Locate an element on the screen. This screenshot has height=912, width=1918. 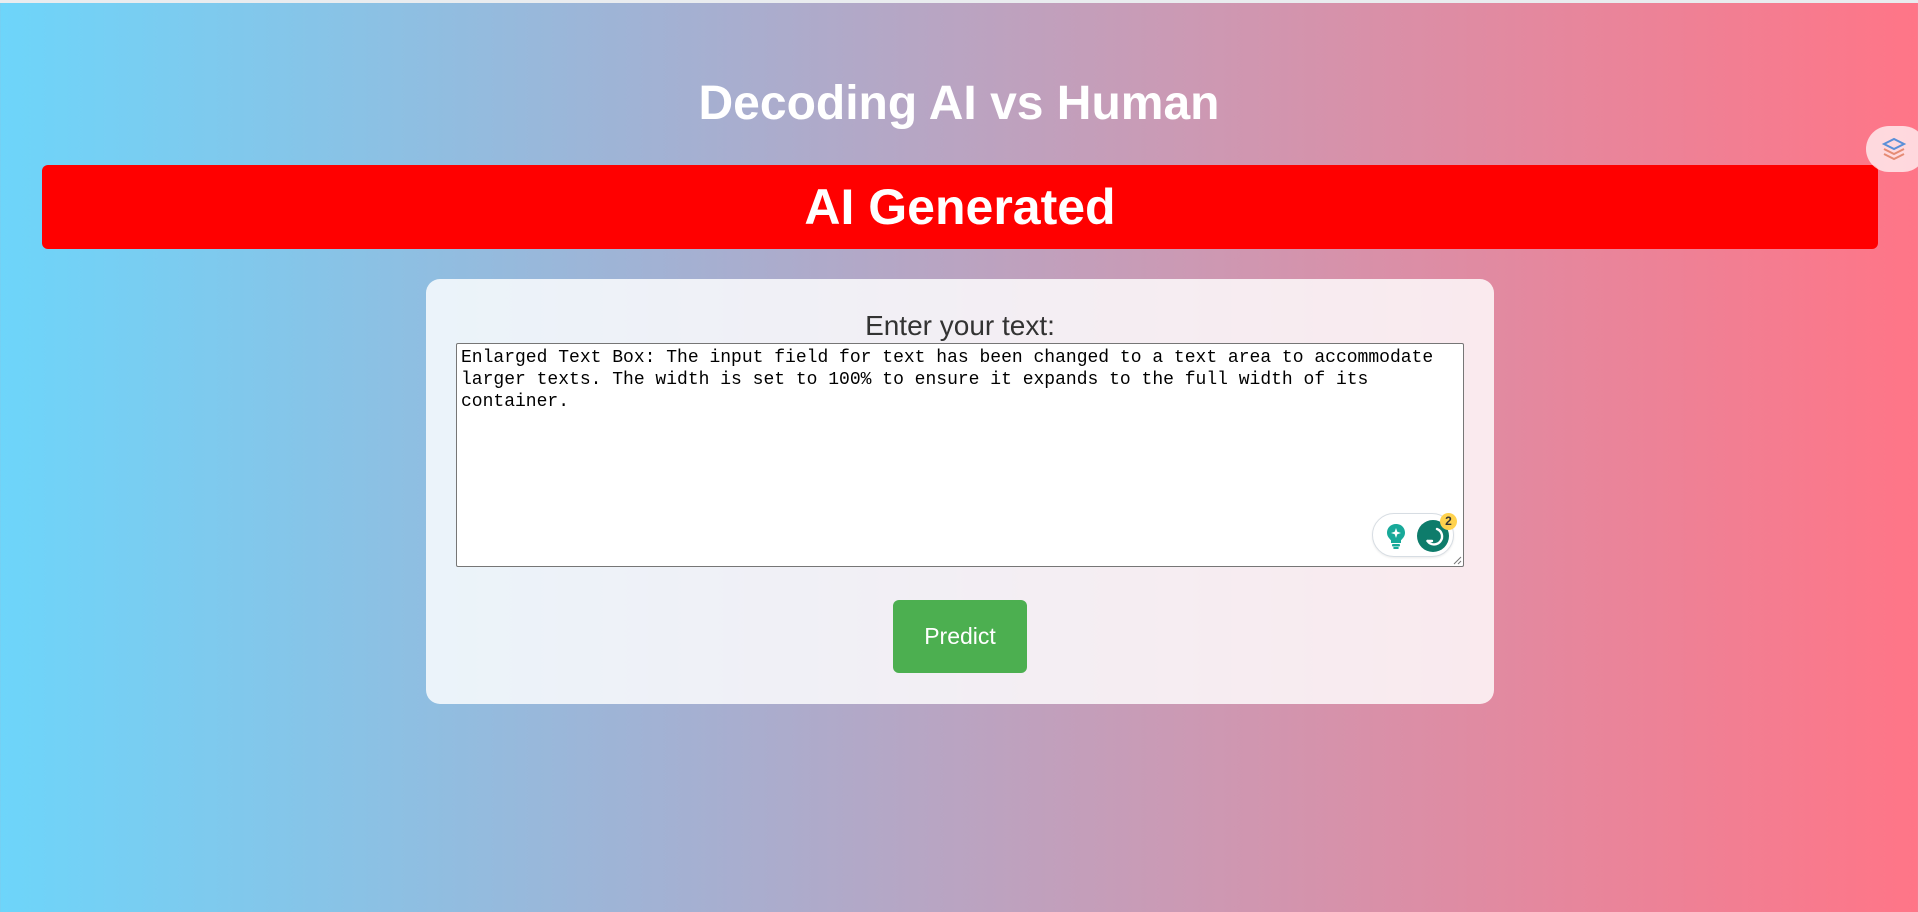
prediction-result-banner: AI Generated is located at coordinates (960, 207).